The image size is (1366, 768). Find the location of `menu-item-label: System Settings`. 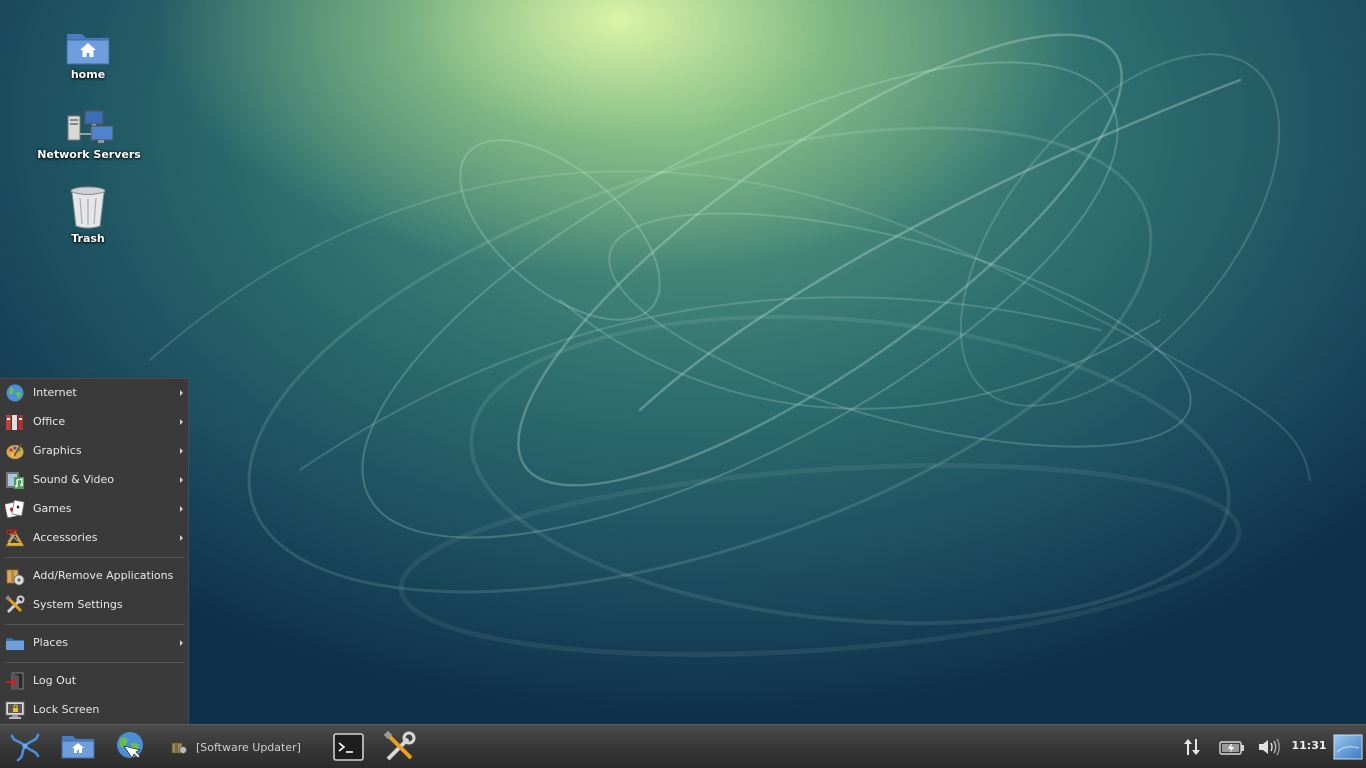

menu-item-label: System Settings is located at coordinates (78, 604).